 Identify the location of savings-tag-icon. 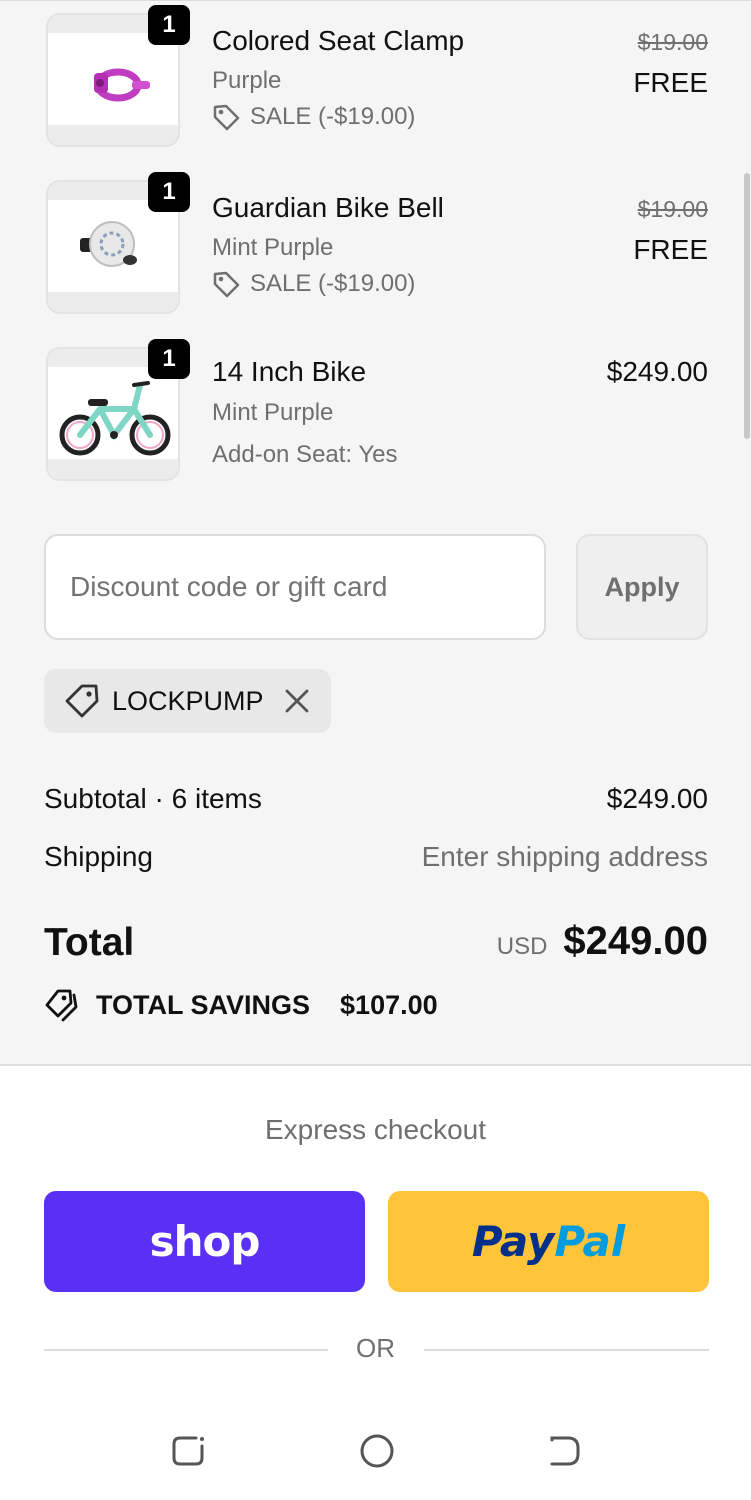
(61, 1005).